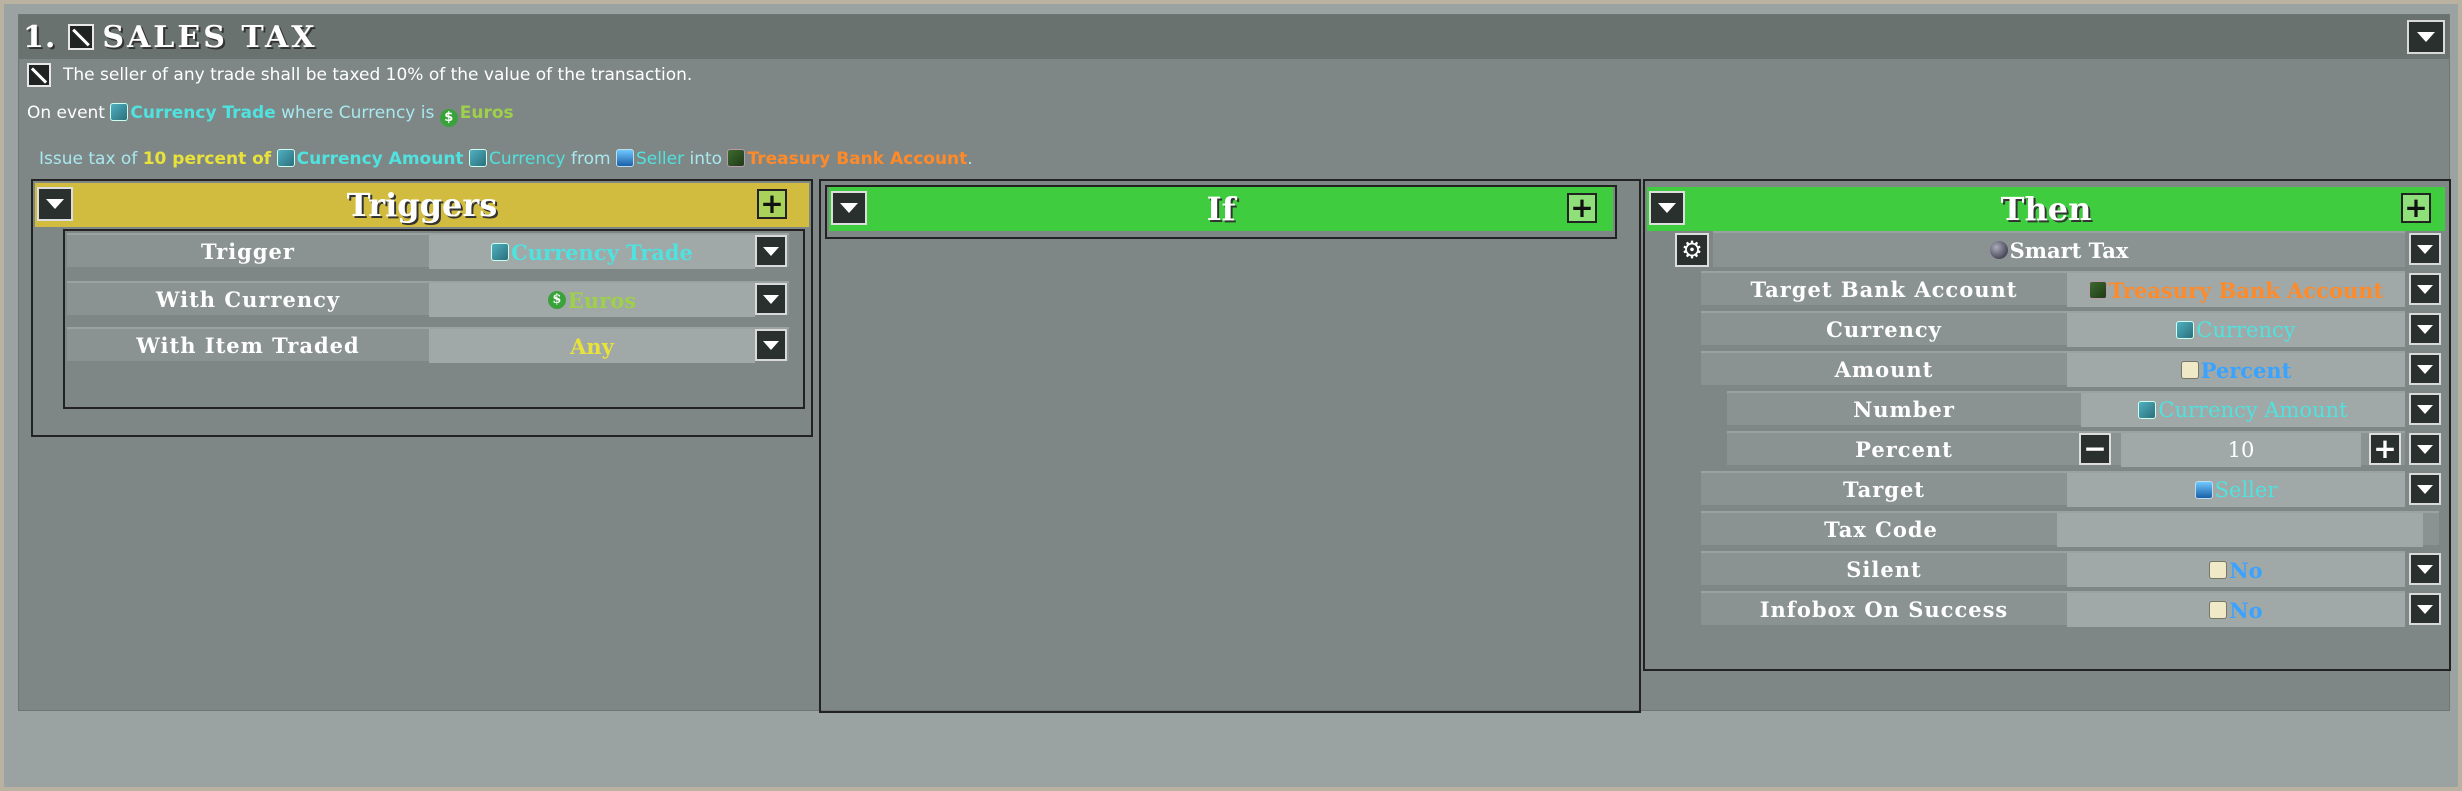 The height and width of the screenshot is (791, 2462). I want to click on param-value-text: No, so click(2246, 610).